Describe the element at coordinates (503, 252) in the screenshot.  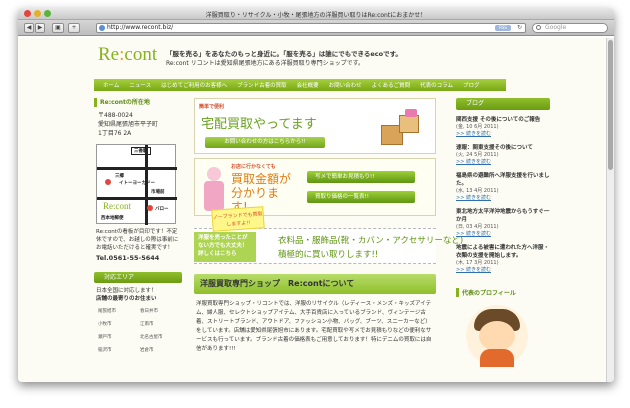
I see `blog-post-title: 地震による被害に遭われた方へ洋服・衣類の支援を開始します。` at that location.